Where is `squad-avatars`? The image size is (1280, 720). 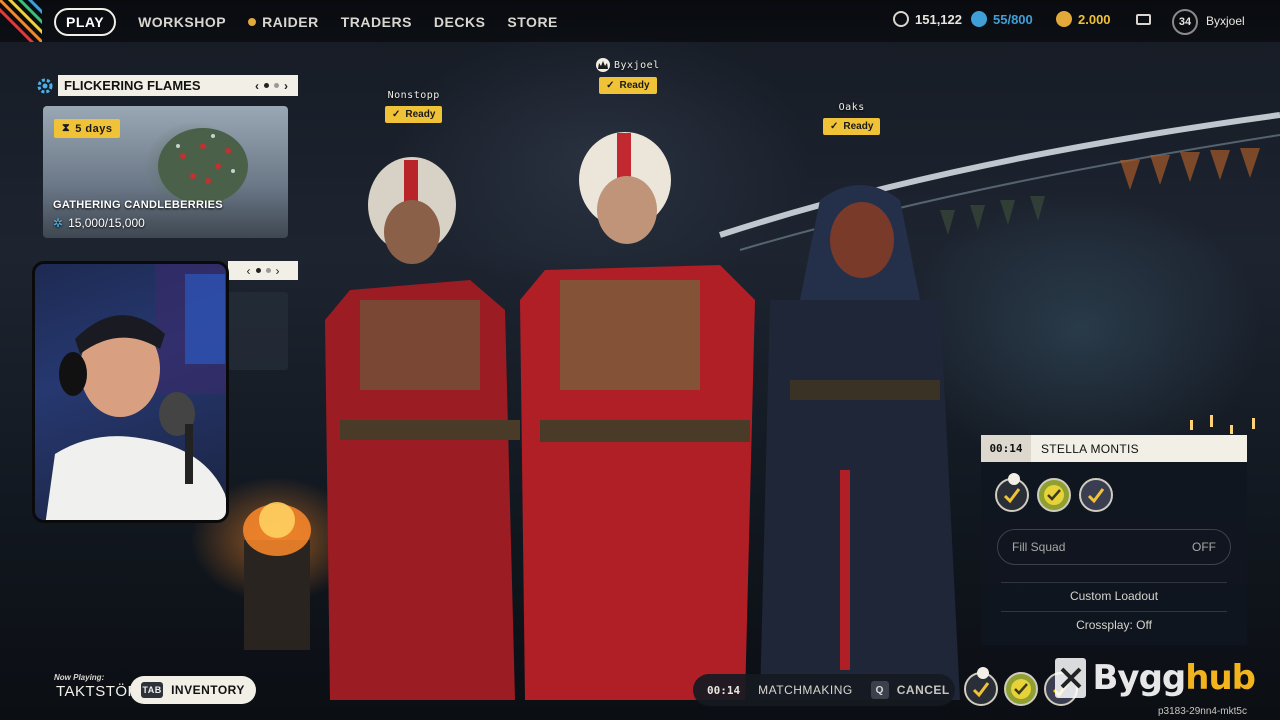
squad-avatars is located at coordinates (1054, 492).